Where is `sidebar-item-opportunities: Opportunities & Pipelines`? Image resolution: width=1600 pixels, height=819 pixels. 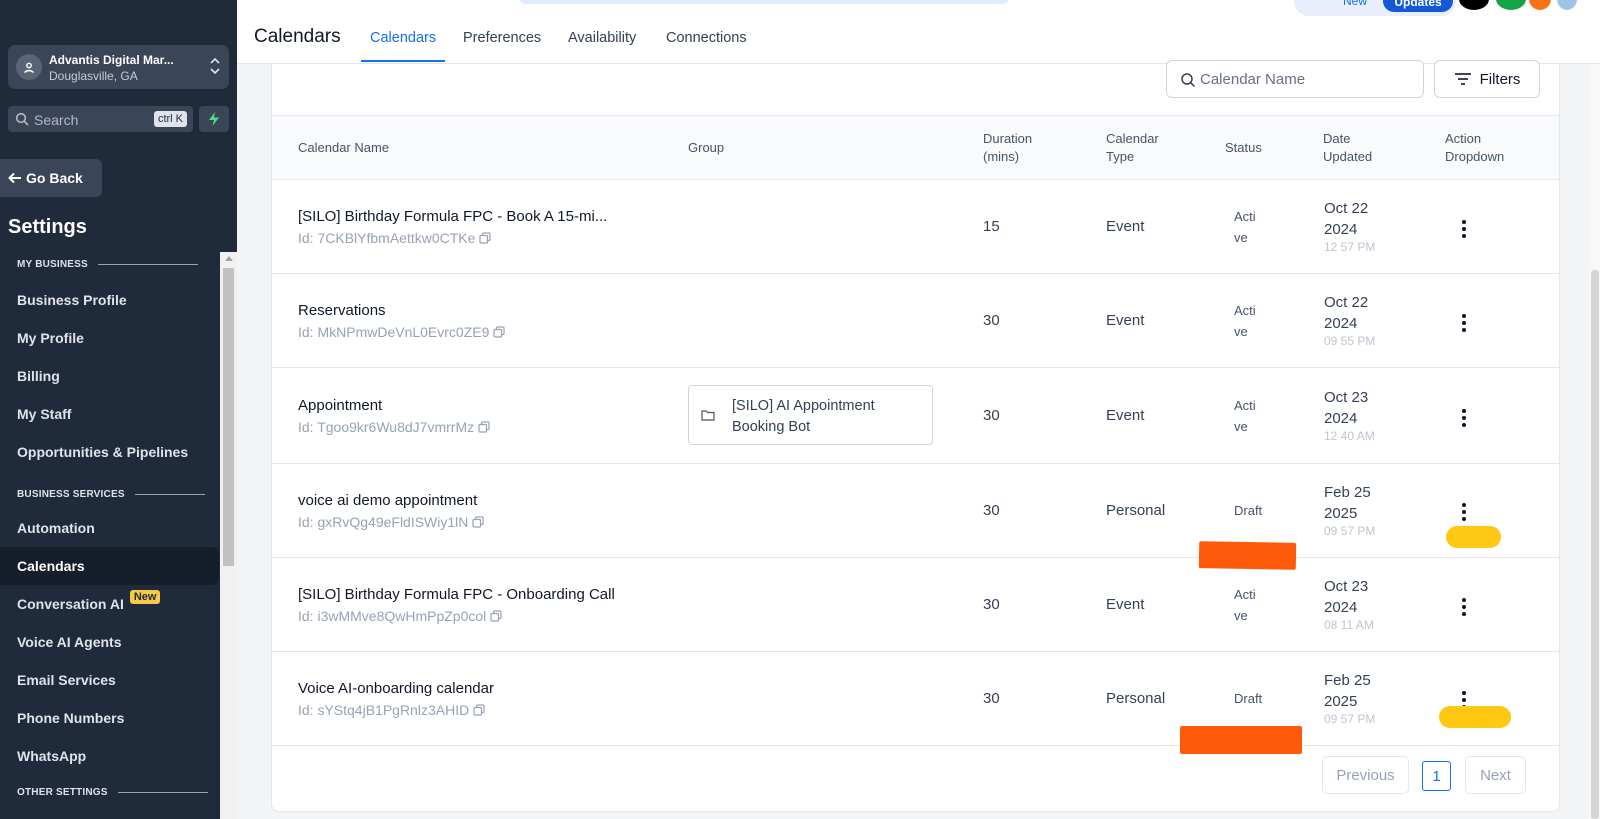
sidebar-item-opportunities: Opportunities & Pipelines is located at coordinates (109, 452).